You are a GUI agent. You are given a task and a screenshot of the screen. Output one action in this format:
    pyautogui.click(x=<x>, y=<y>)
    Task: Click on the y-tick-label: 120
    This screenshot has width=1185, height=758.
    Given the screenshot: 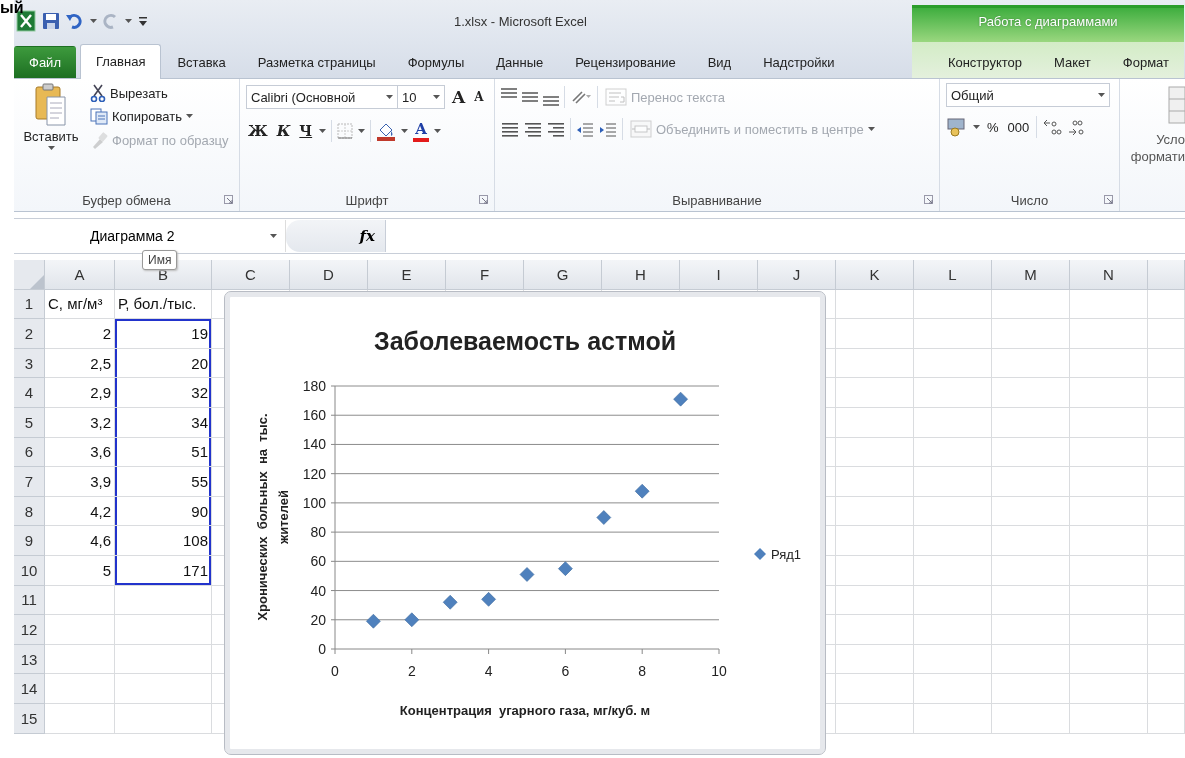 What is the action you would take?
    pyautogui.click(x=314, y=473)
    